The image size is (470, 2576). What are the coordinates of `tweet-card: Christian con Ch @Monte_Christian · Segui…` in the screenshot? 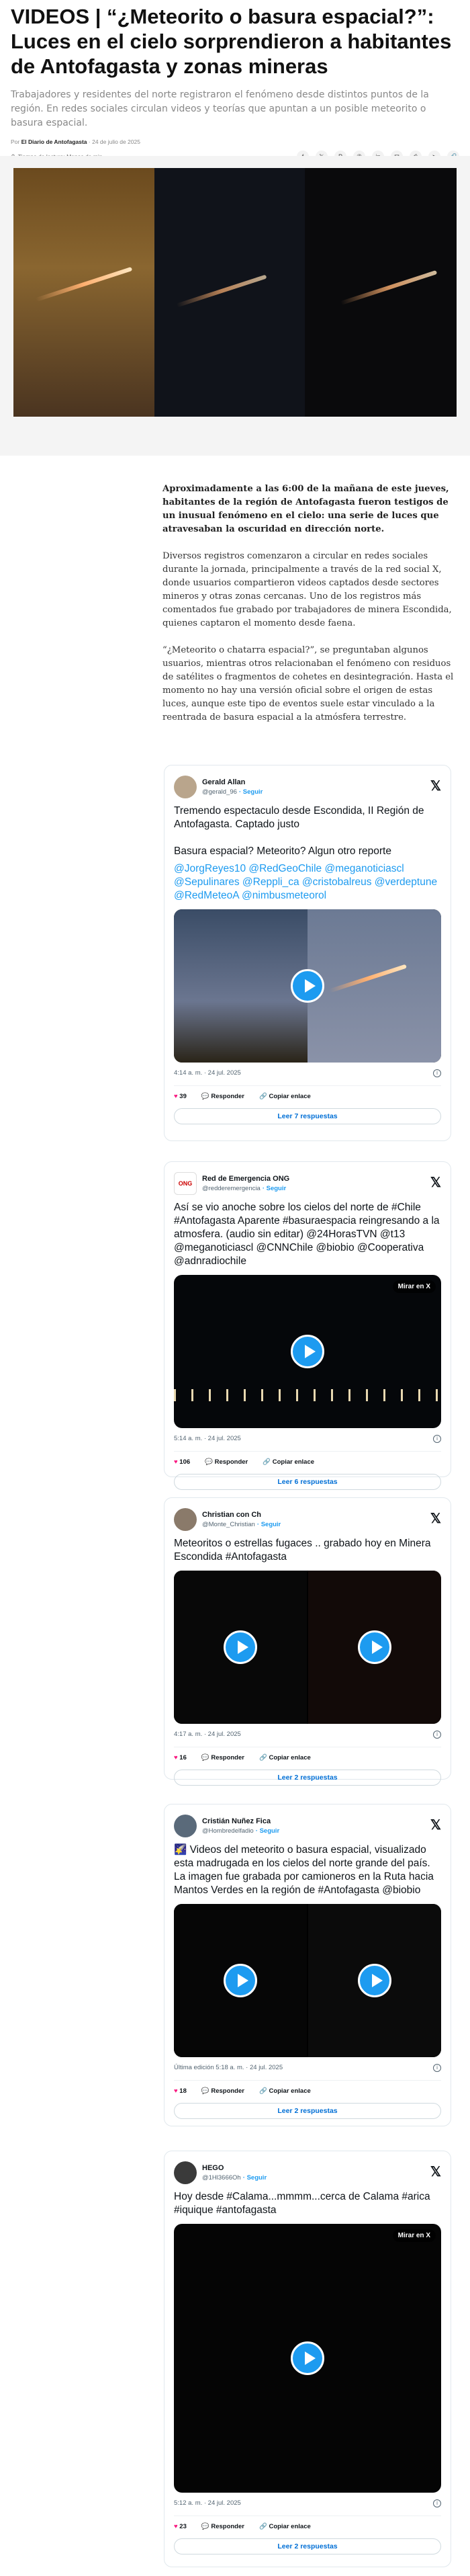 It's located at (307, 1641).